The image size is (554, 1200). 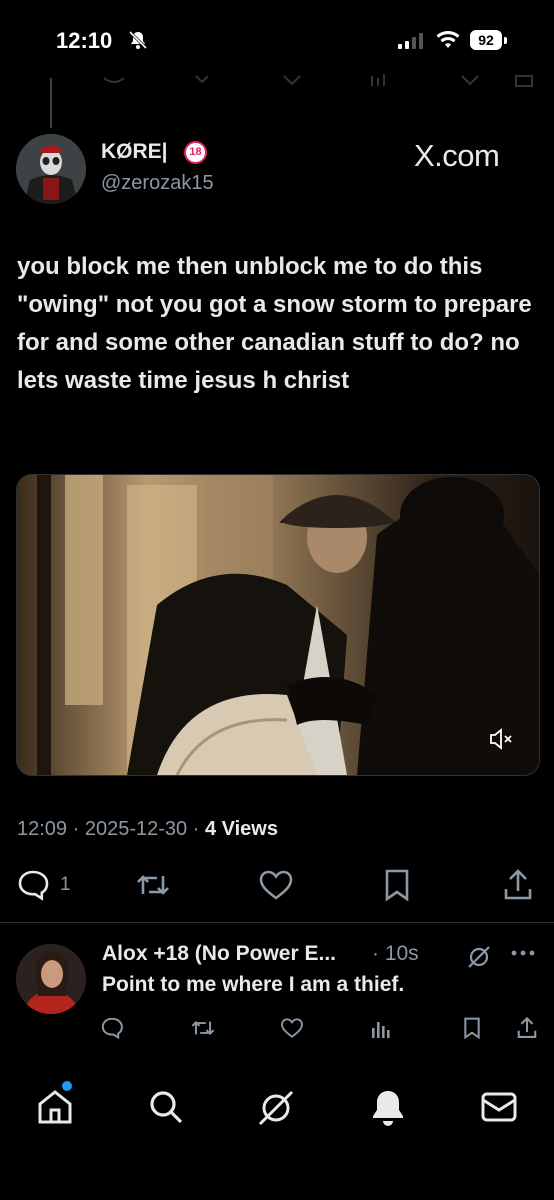 What do you see at coordinates (51, 979) in the screenshot?
I see `reply-avatar` at bounding box center [51, 979].